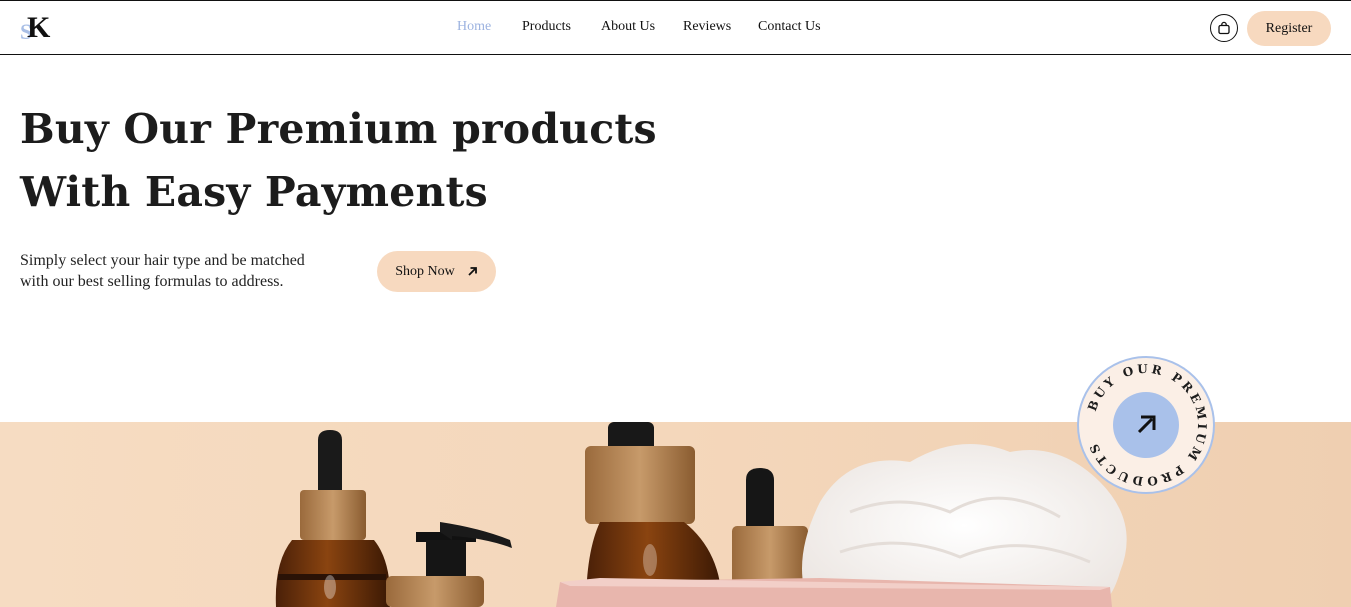  Describe the element at coordinates (425, 271) in the screenshot. I see `shop-now-label: Shop Now` at that location.